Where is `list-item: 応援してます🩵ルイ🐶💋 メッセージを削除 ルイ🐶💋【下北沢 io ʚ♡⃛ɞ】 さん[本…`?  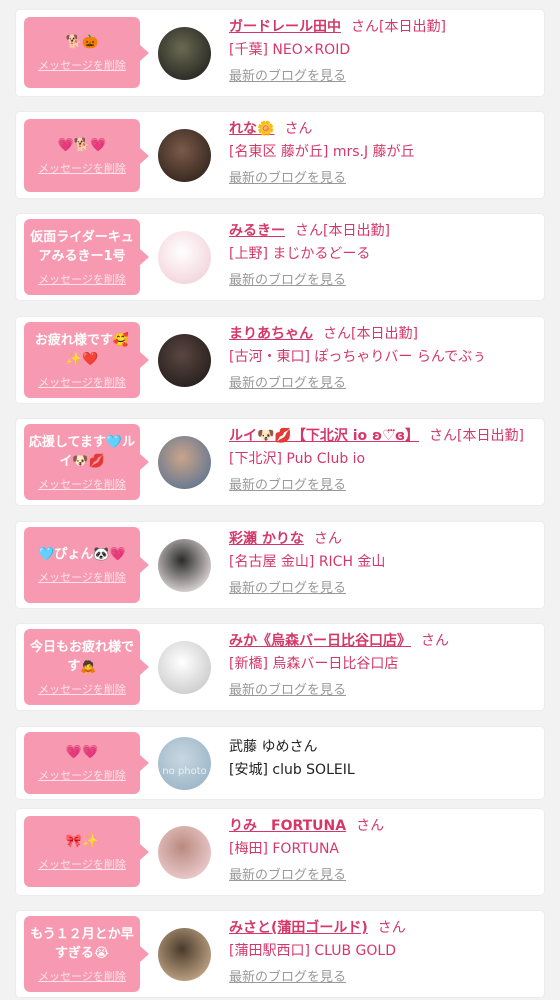 list-item: 応援してます🩵ルイ🐶💋 メッセージを削除 ルイ🐶💋【下北沢 io ʚ♡⃛ɞ】 さん[本… is located at coordinates (280, 462).